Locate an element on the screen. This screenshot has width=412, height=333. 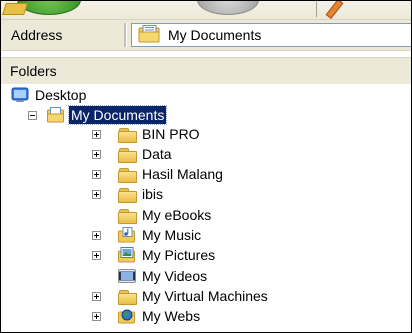
address-separator is located at coordinates (125, 35).